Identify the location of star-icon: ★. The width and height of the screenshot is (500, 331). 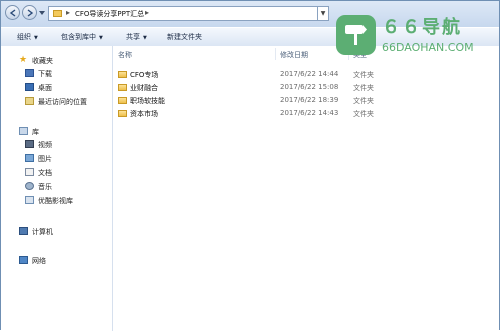
(23, 60).